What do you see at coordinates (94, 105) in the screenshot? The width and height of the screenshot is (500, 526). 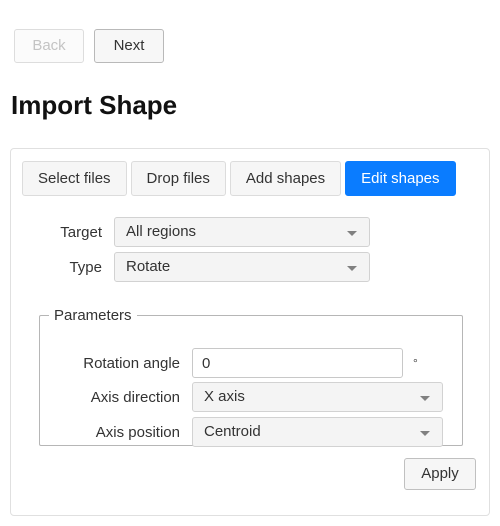 I see `page-title: Import Shape` at bounding box center [94, 105].